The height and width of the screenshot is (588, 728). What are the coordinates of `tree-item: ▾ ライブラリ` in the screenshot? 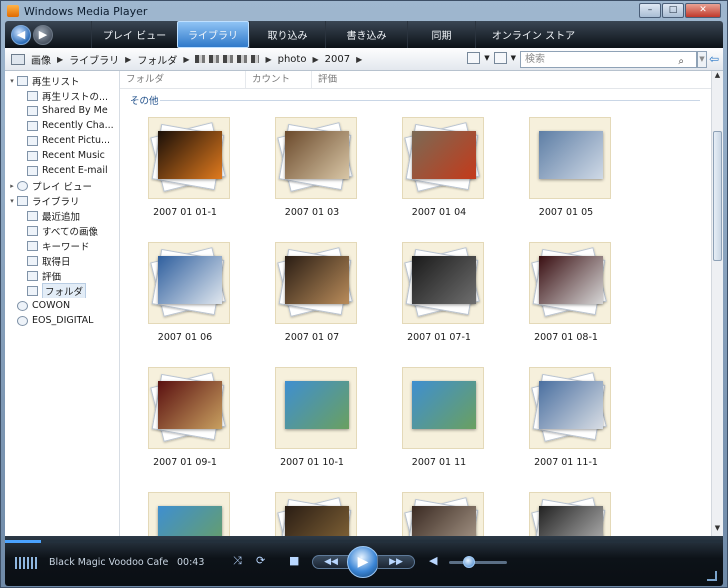 It's located at (62, 200).